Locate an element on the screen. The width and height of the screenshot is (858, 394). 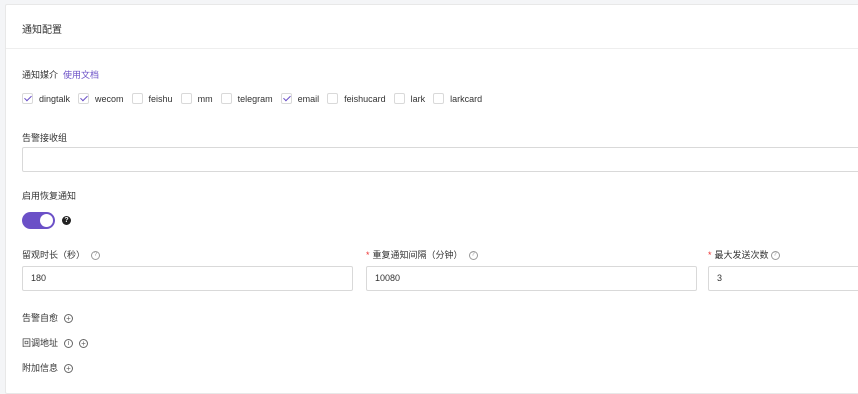
media-label: 通知媒介 is located at coordinates (40, 75).